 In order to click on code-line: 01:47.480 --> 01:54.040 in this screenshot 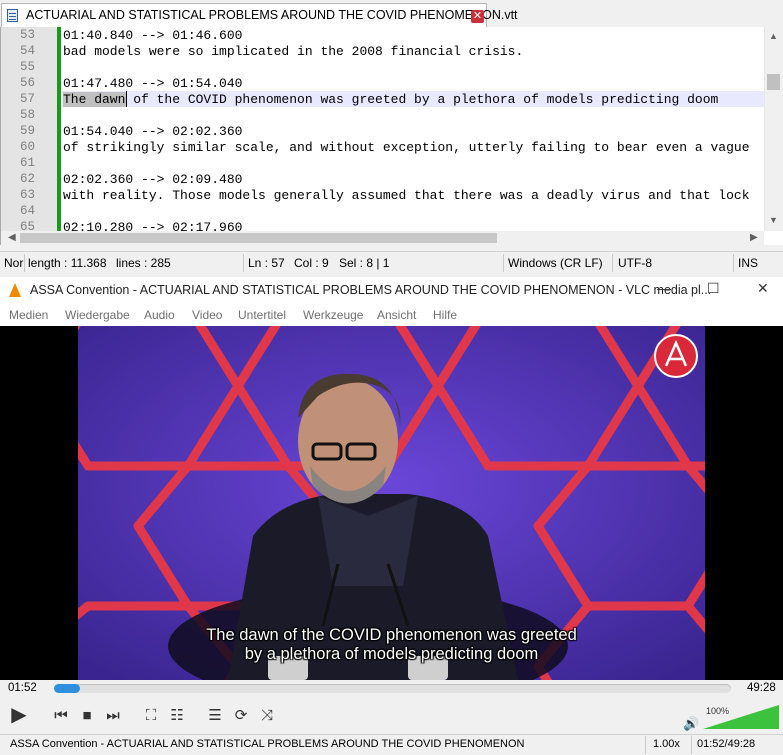, I will do `click(152, 83)`.